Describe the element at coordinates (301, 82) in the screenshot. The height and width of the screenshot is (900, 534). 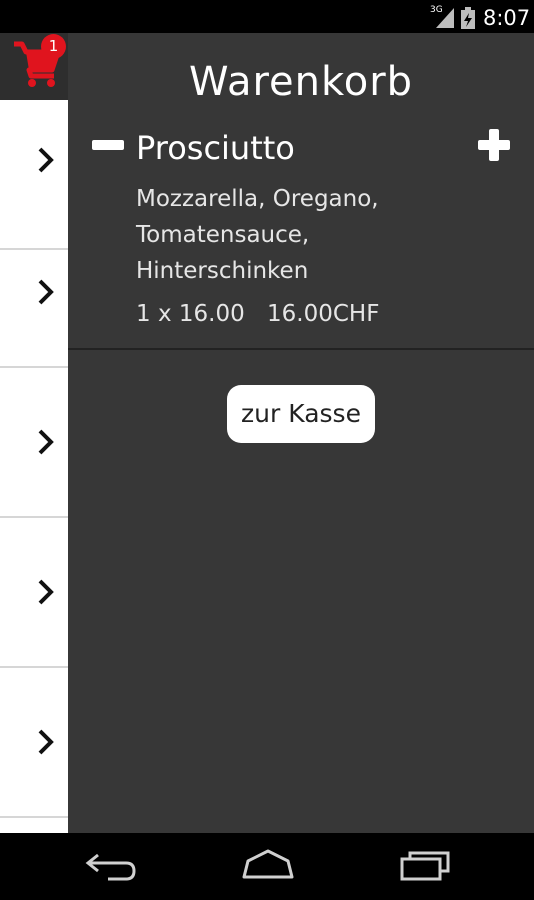
I see `drawer-title: Warenkorb` at that location.